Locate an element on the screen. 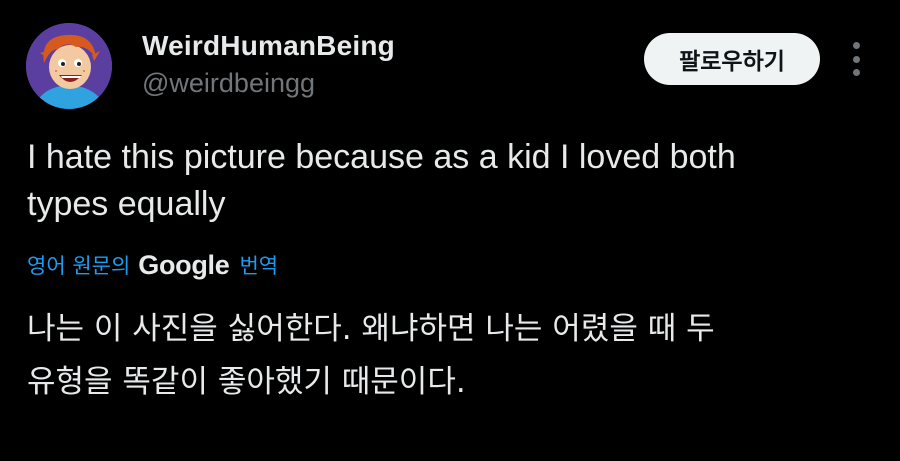  more-vertical-icon is located at coordinates (856, 59).